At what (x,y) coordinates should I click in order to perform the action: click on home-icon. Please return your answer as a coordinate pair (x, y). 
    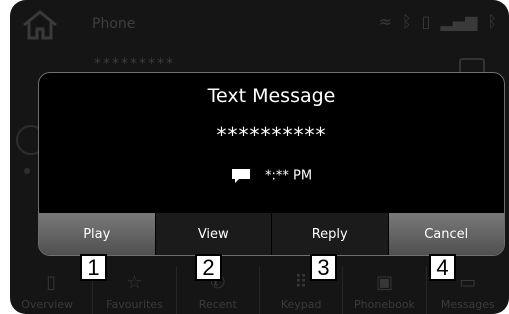
    Looking at the image, I should click on (40, 25).